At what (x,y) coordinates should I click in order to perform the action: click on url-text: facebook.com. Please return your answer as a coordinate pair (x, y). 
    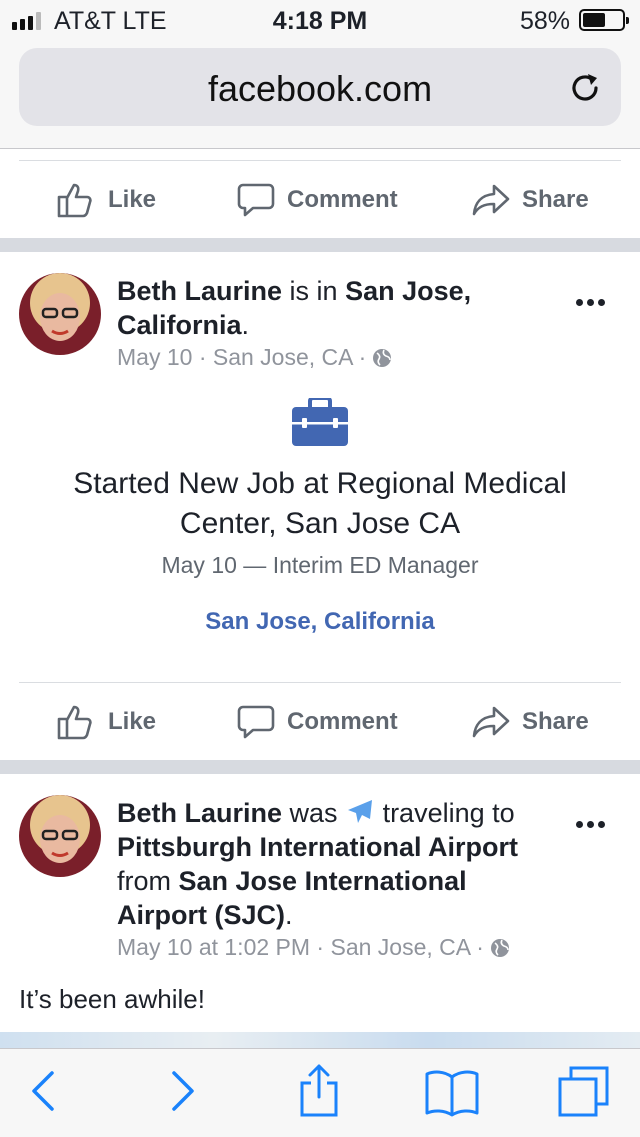
    Looking at the image, I should click on (320, 89).